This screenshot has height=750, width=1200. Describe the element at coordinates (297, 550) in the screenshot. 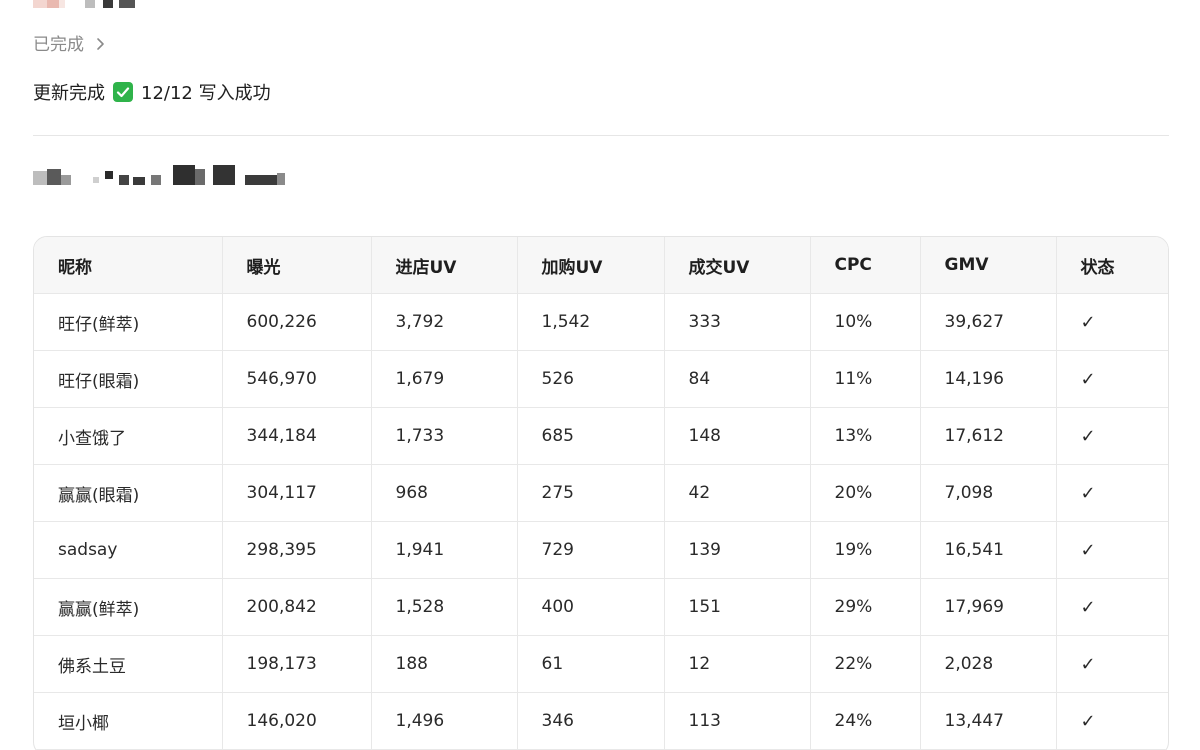

I see `exposure-cell: 298,395` at that location.